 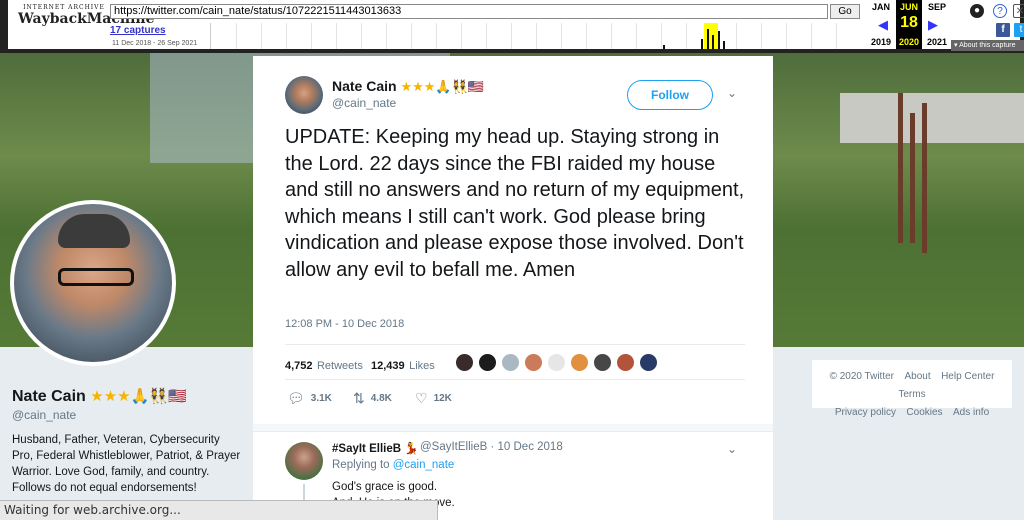 What do you see at coordinates (304, 95) in the screenshot?
I see `tweet-avatar` at bounding box center [304, 95].